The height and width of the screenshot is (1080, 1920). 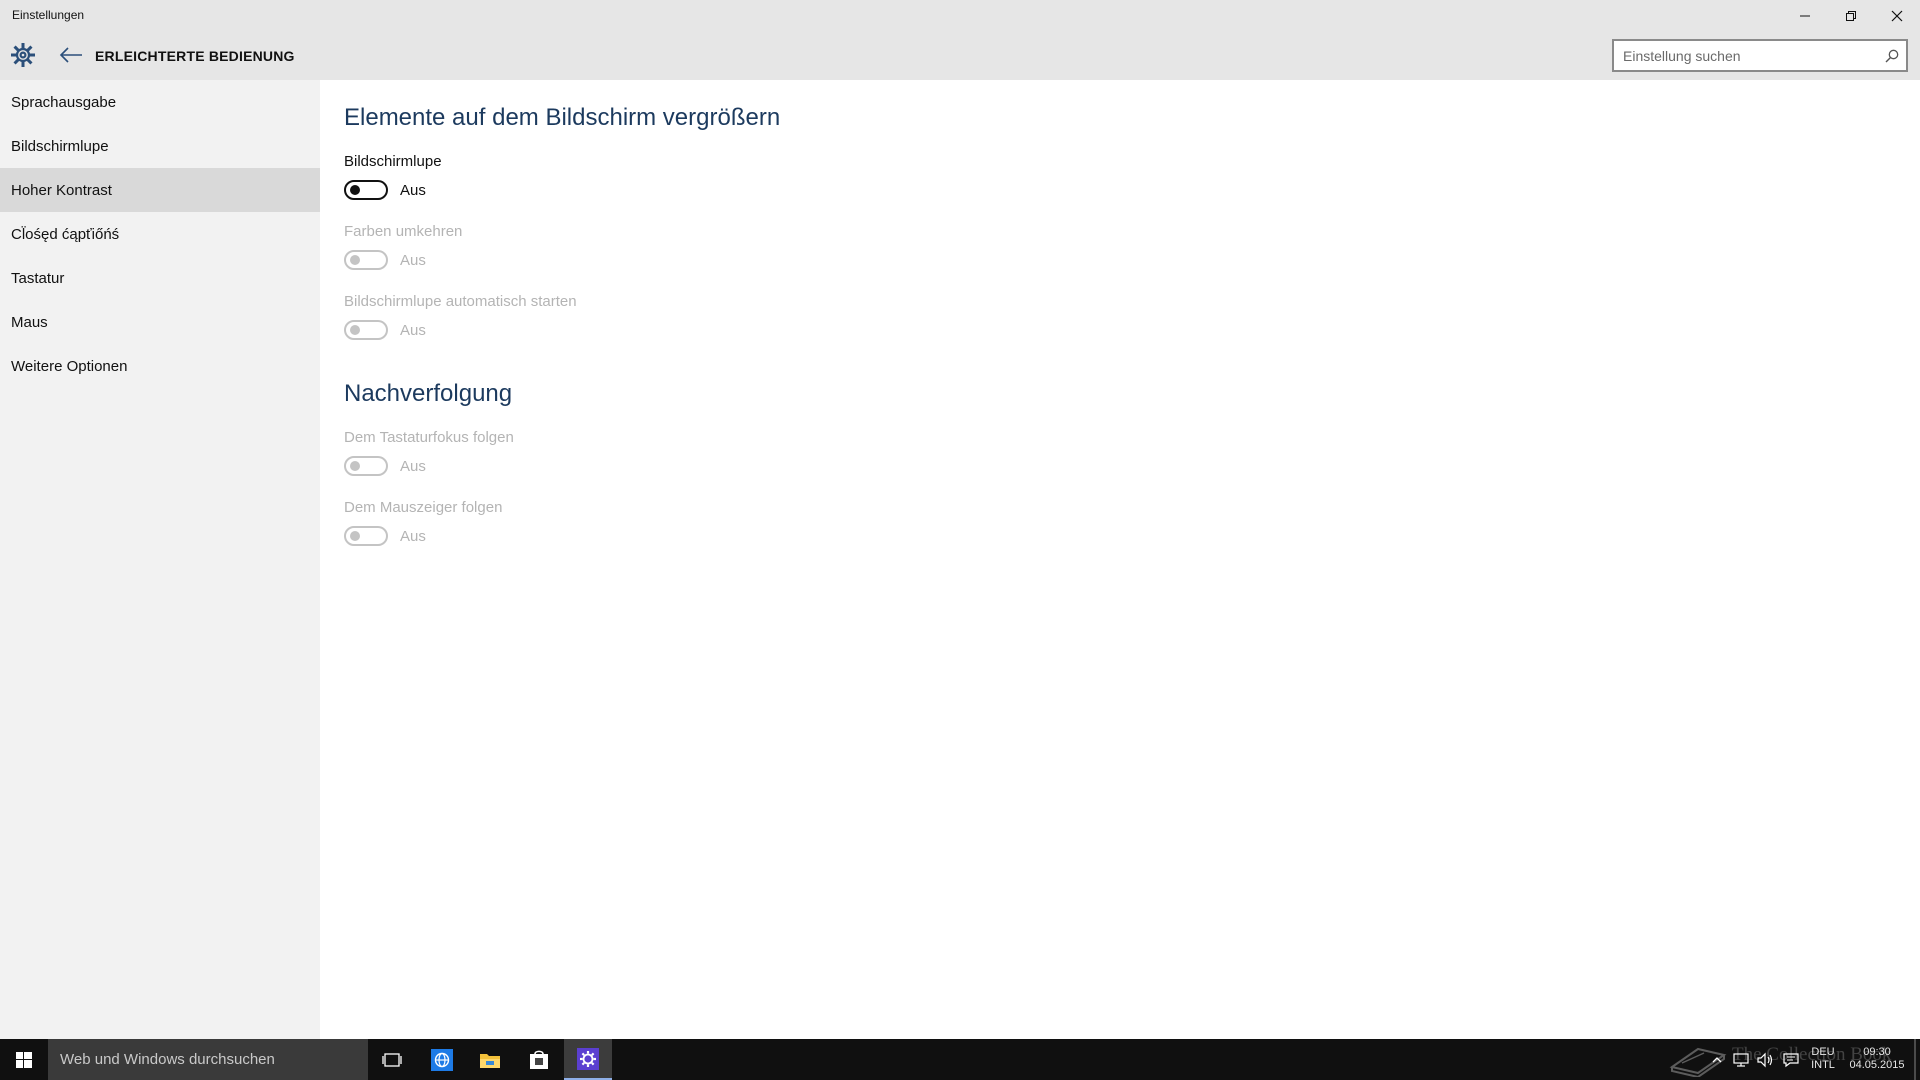 I want to click on windows-logo-icon, so click(x=24, y=1059).